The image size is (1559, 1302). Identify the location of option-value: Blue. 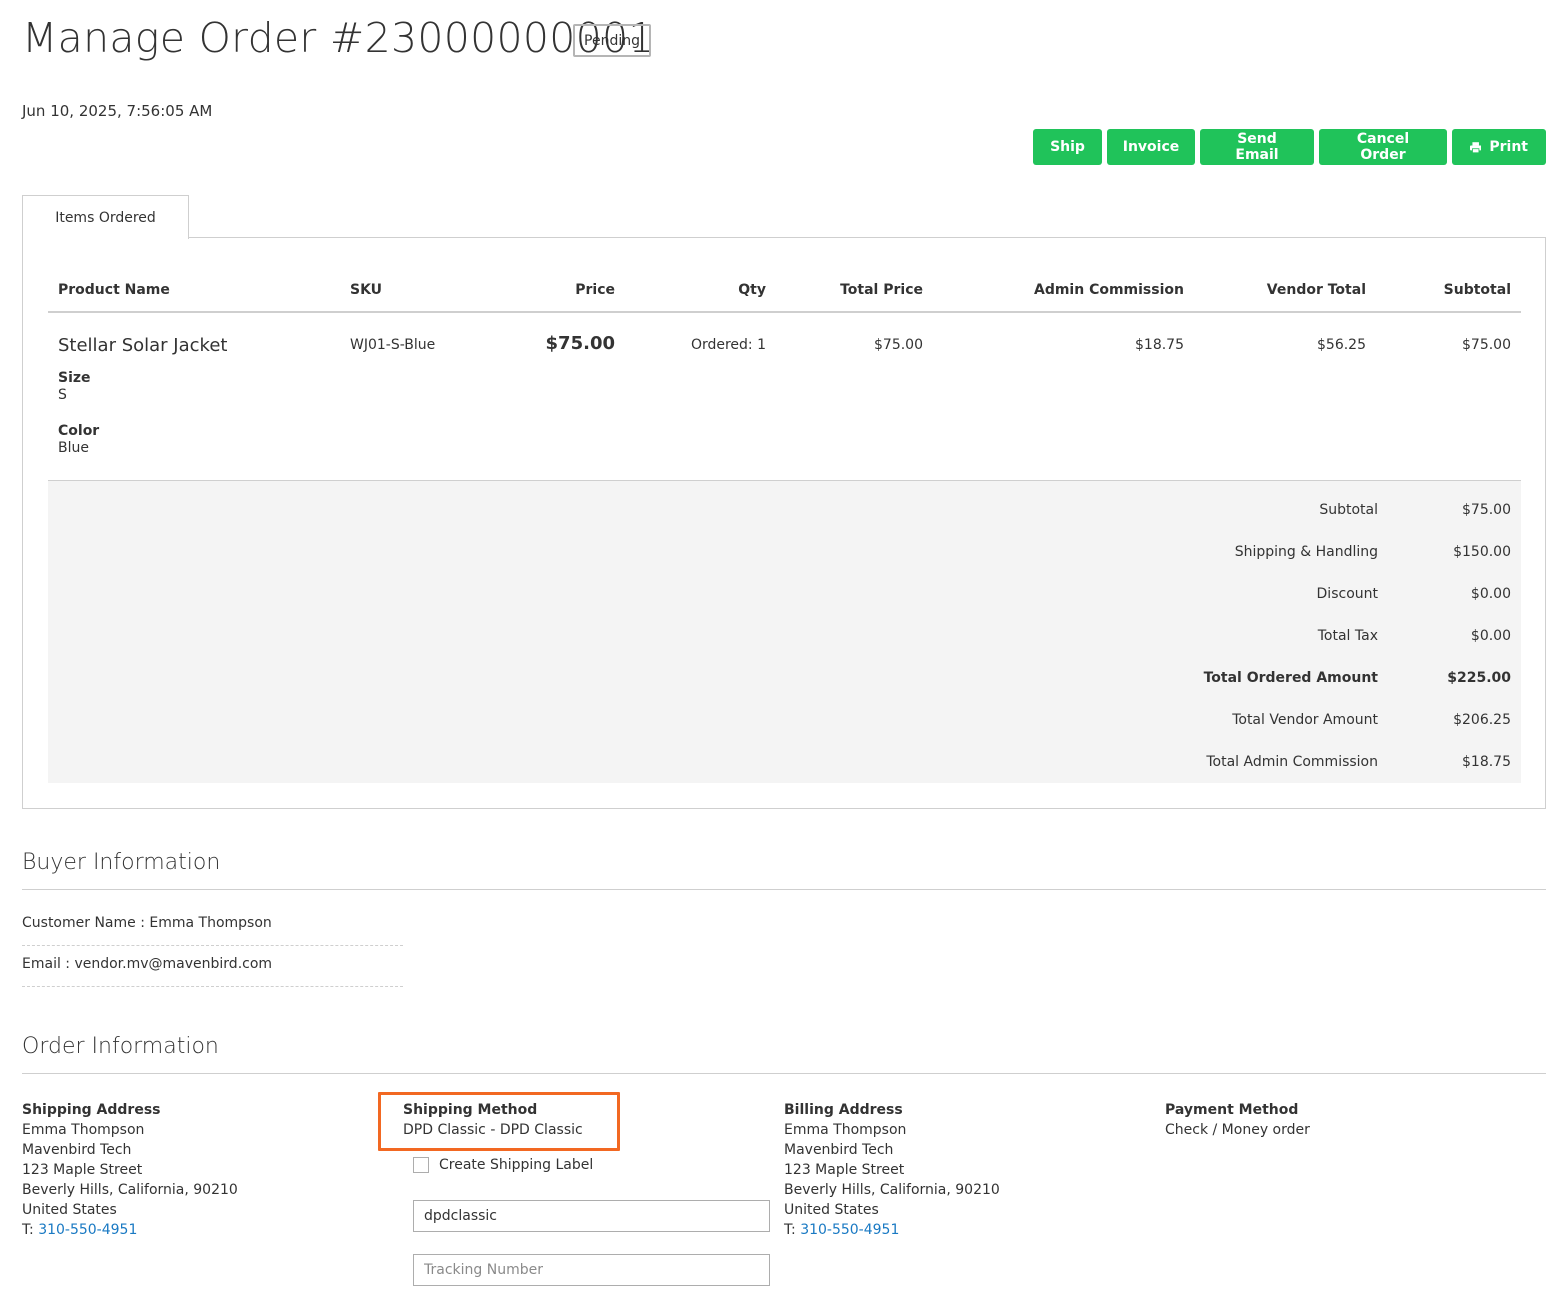
(73, 448).